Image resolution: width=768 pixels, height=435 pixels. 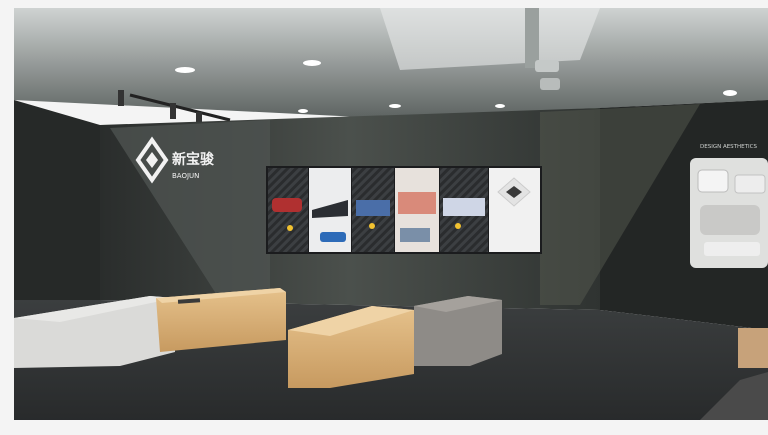 What do you see at coordinates (193, 159) in the screenshot?
I see `brand-name-cn: 新宝骏` at bounding box center [193, 159].